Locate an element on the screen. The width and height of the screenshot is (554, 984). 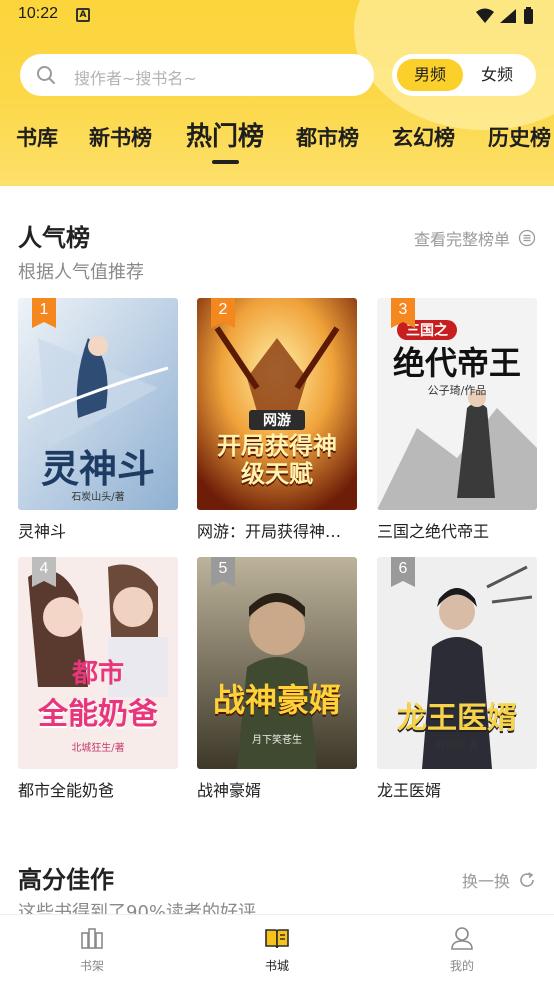
status-bar: 10:22 A is located at coordinates (277, 16).